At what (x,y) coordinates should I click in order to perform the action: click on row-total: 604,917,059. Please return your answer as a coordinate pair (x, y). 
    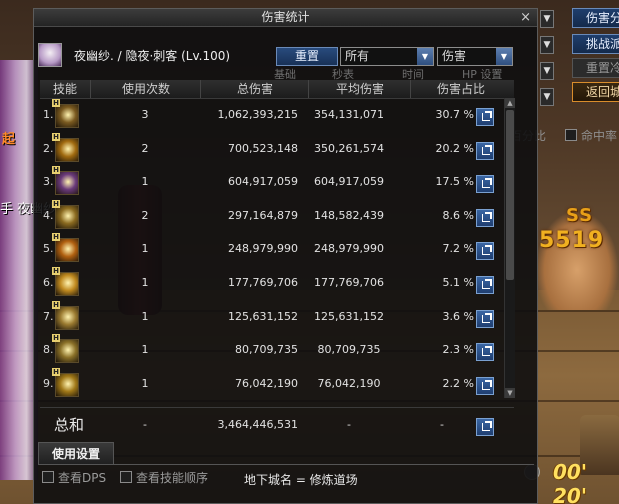
    Looking at the image, I should click on (263, 182).